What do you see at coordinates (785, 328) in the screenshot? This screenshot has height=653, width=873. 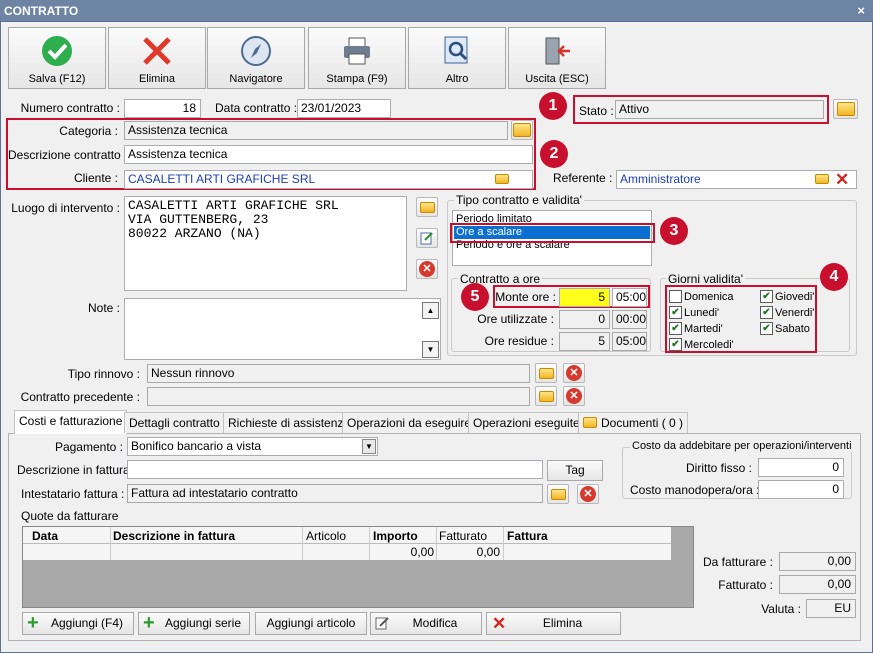 I see `day-checkbox: ✔ Sabato` at bounding box center [785, 328].